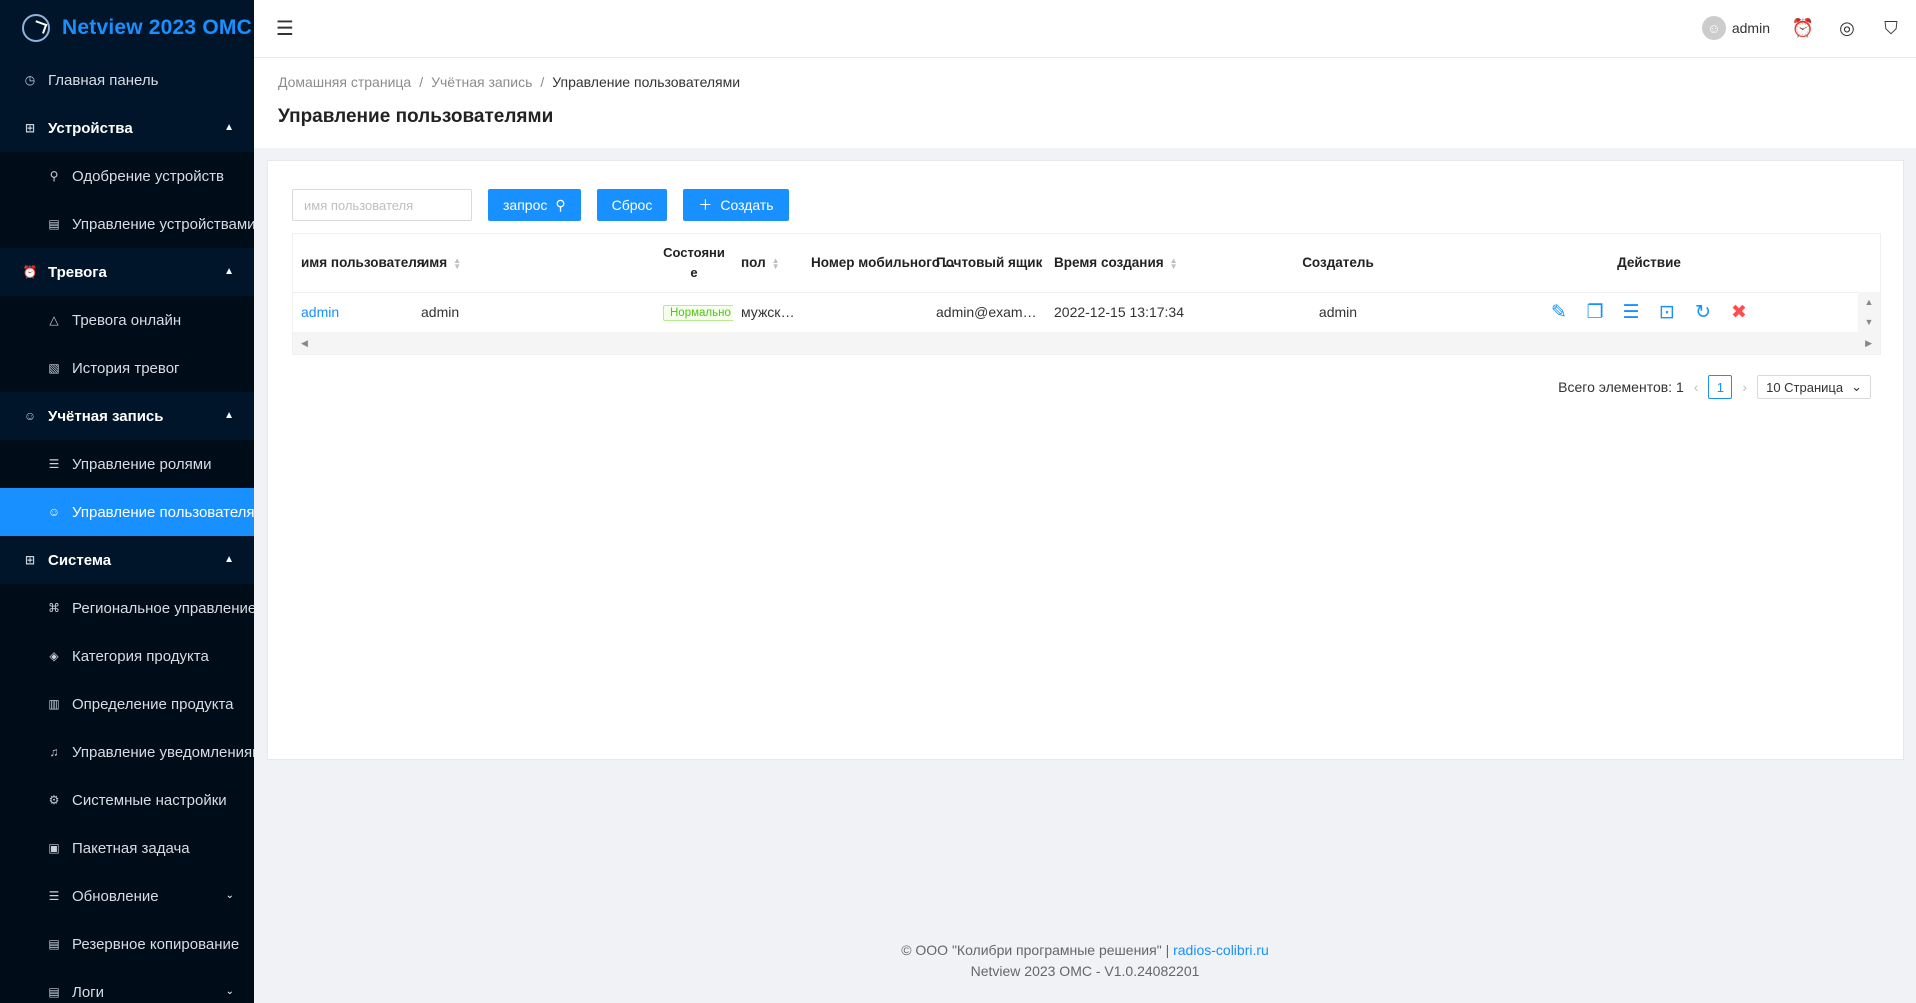 The width and height of the screenshot is (1916, 1003). I want to click on sidebar-item-label: Пакетная задача, so click(131, 848).